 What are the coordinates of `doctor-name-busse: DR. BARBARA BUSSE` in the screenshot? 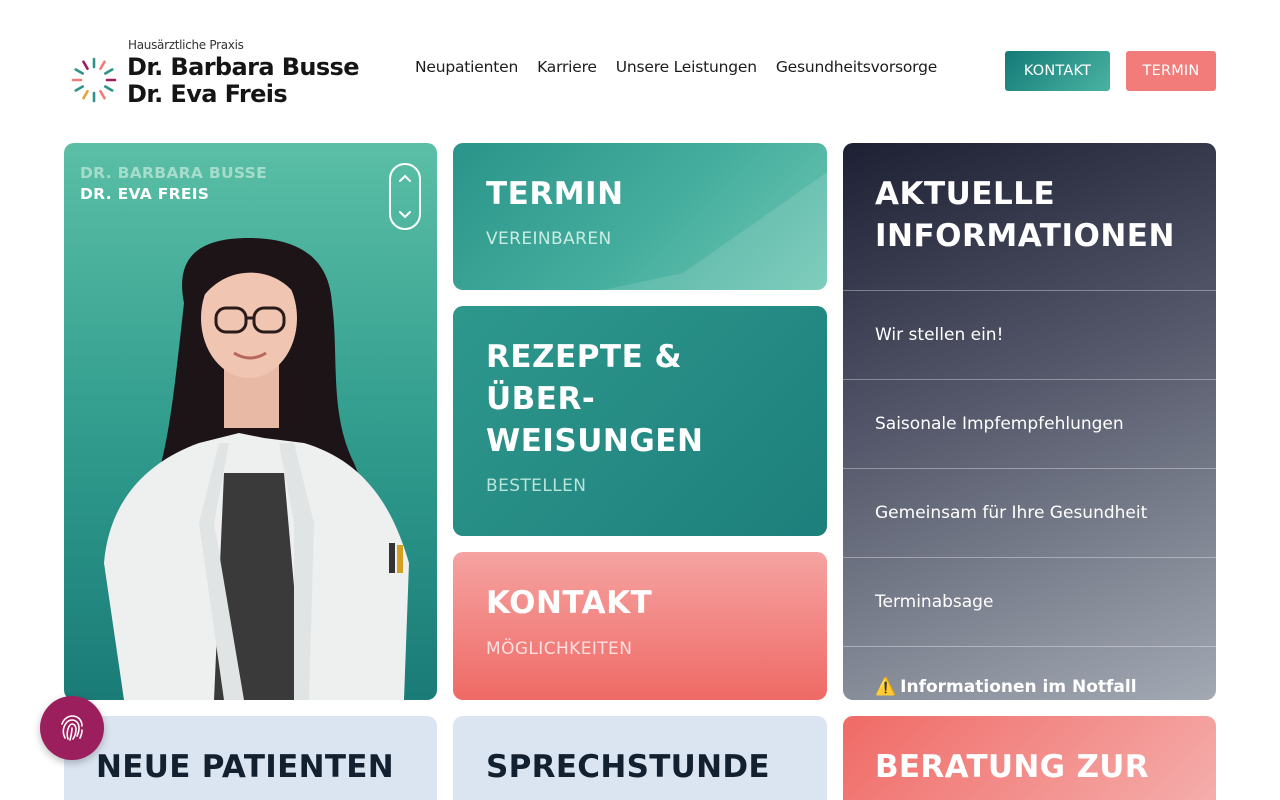 It's located at (173, 173).